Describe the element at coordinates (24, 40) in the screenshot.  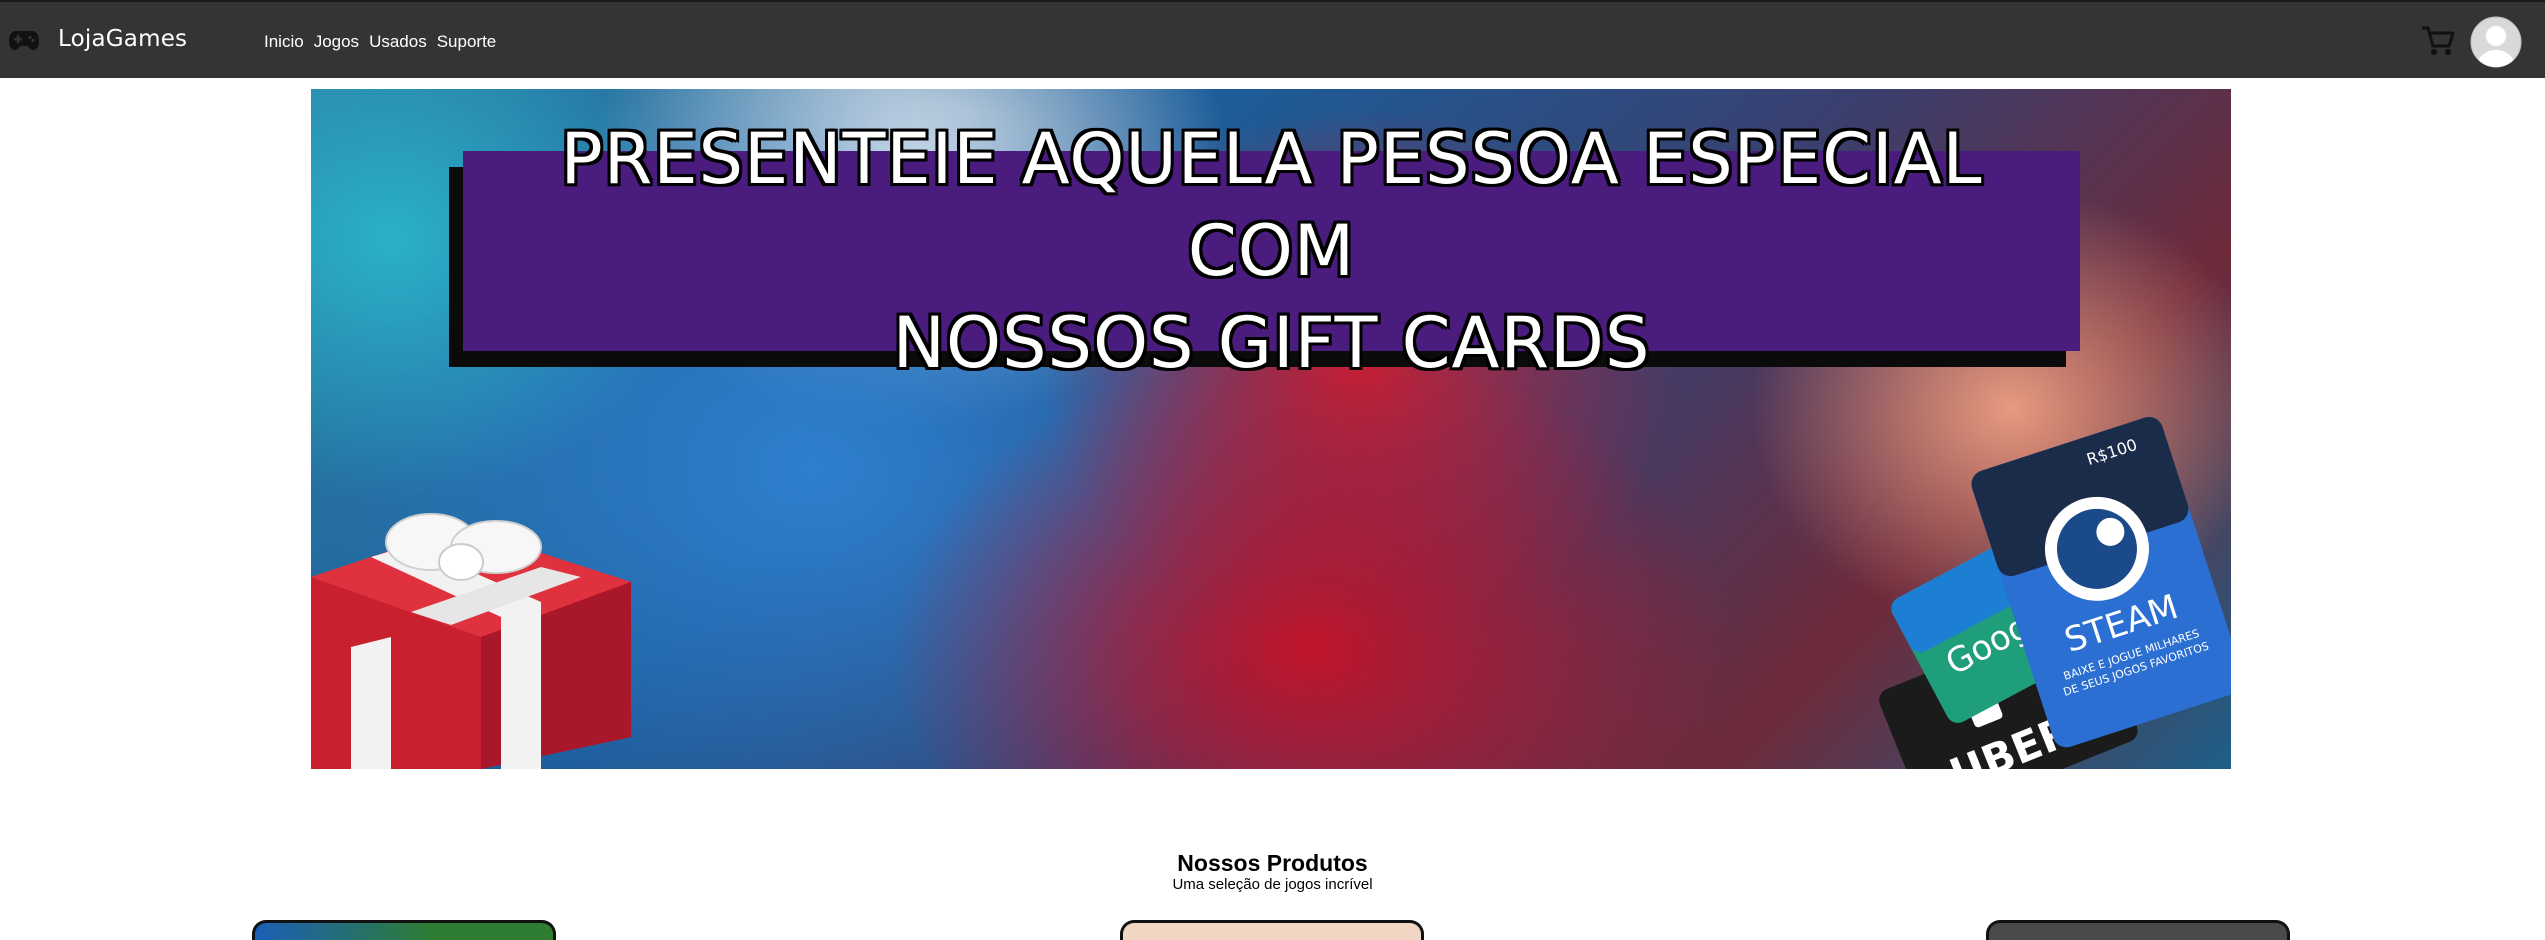
I see `gamepad-icon` at that location.